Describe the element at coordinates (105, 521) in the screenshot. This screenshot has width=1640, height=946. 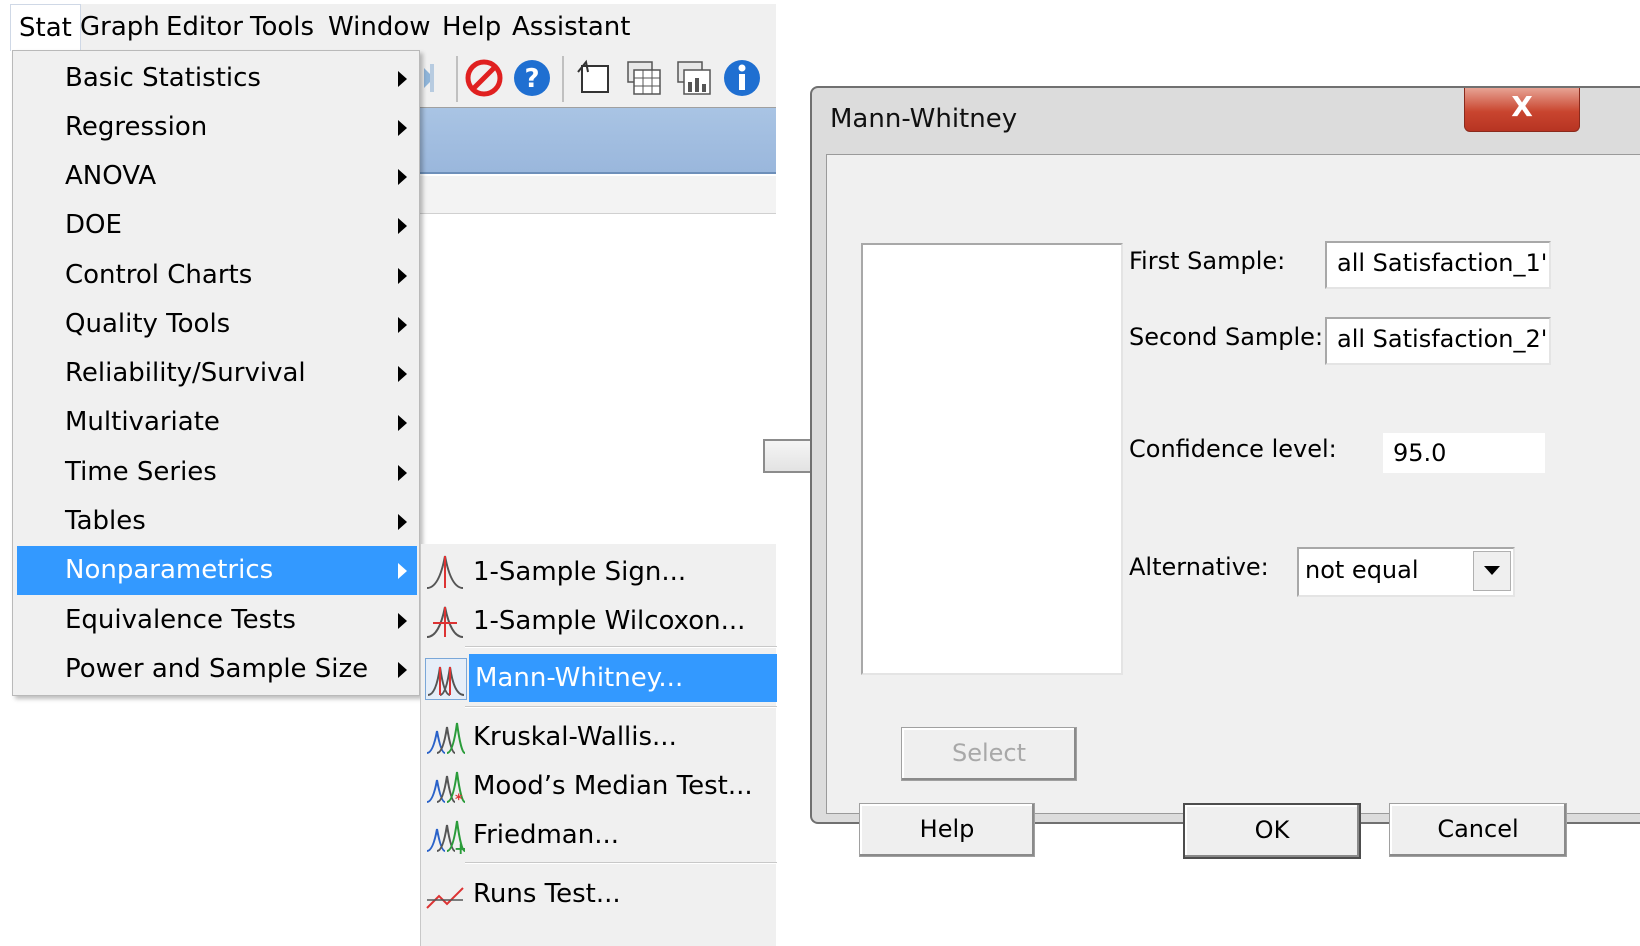
I see `menu-item-label: Tables` at that location.